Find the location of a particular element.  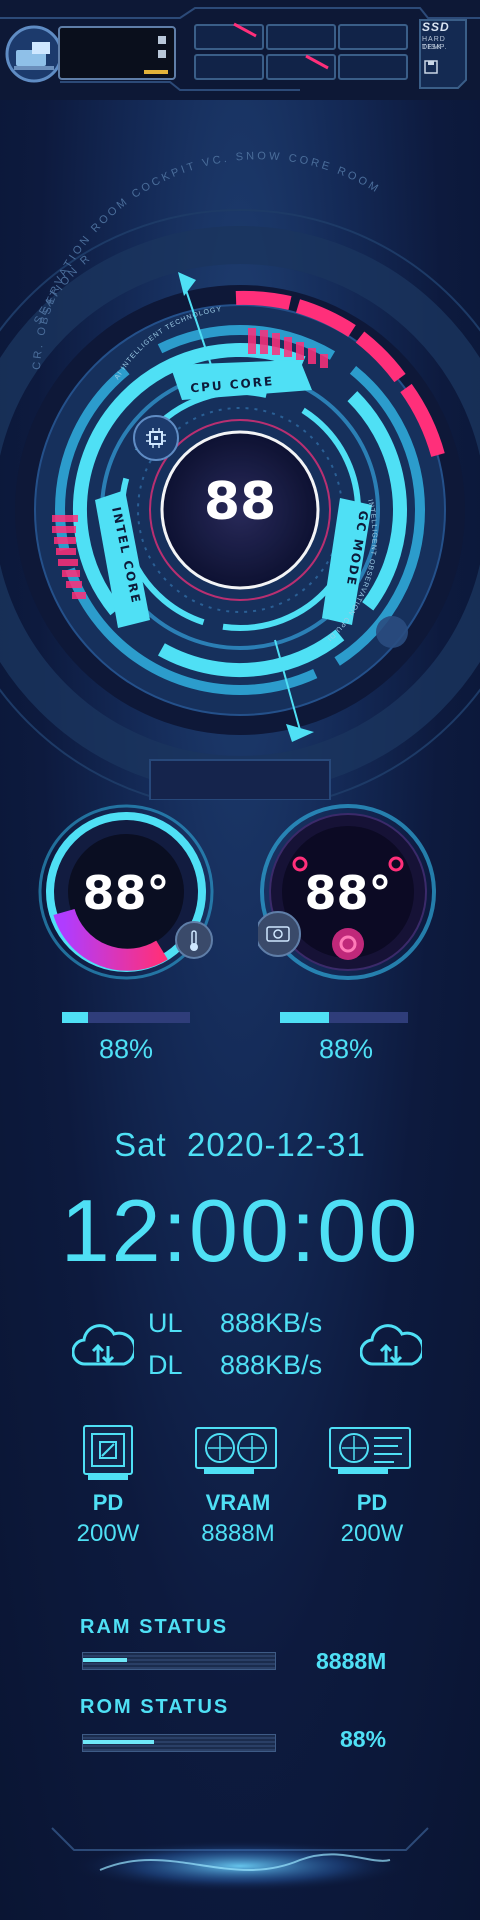

gpu-usage-bar is located at coordinates (344, 1017).